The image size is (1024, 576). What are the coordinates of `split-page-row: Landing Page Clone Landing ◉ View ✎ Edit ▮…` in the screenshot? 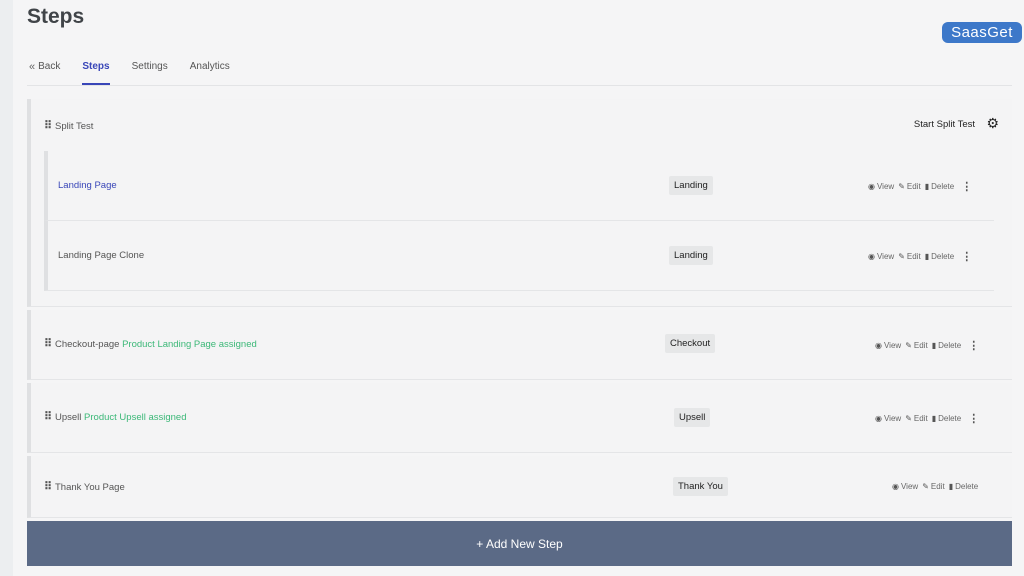 It's located at (519, 256).